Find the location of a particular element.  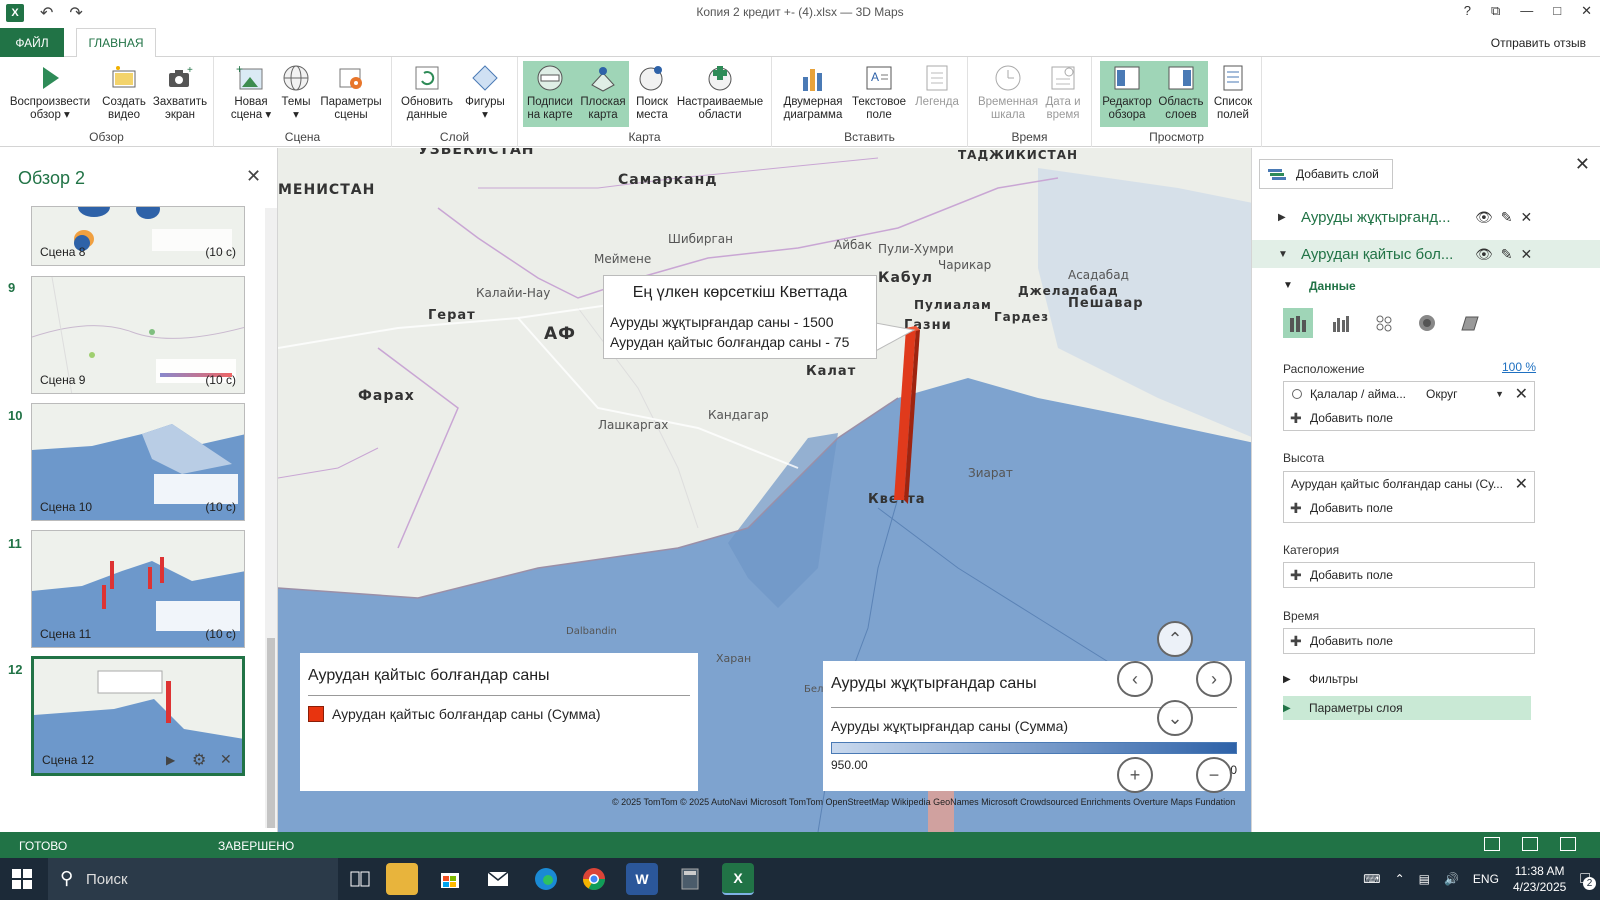

calculator-icon is located at coordinates (690, 879).